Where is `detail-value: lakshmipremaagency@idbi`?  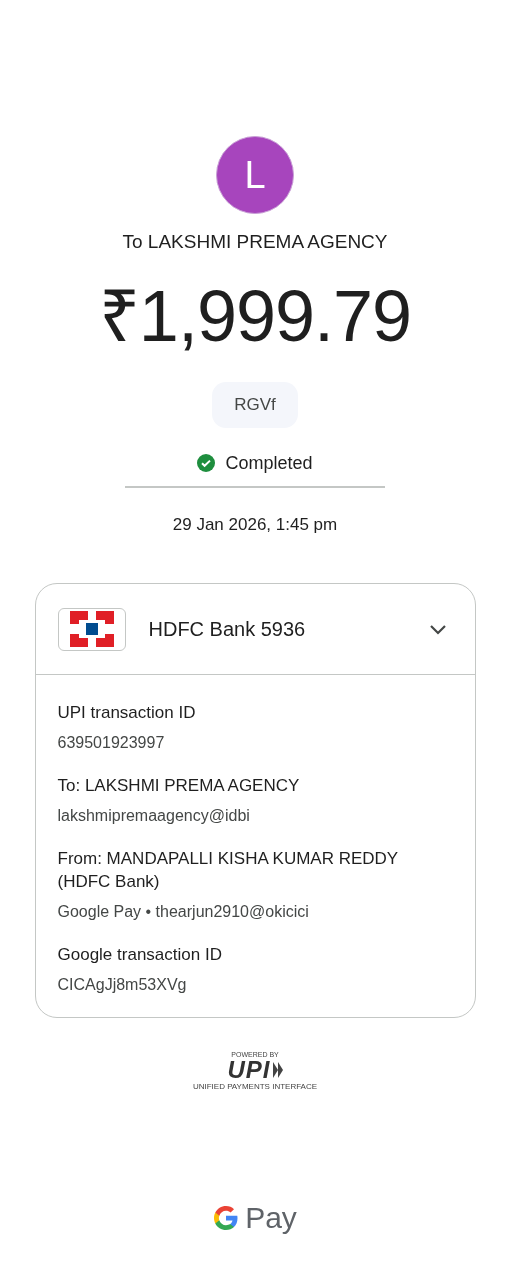 detail-value: lakshmipremaagency@idbi is located at coordinates (154, 816).